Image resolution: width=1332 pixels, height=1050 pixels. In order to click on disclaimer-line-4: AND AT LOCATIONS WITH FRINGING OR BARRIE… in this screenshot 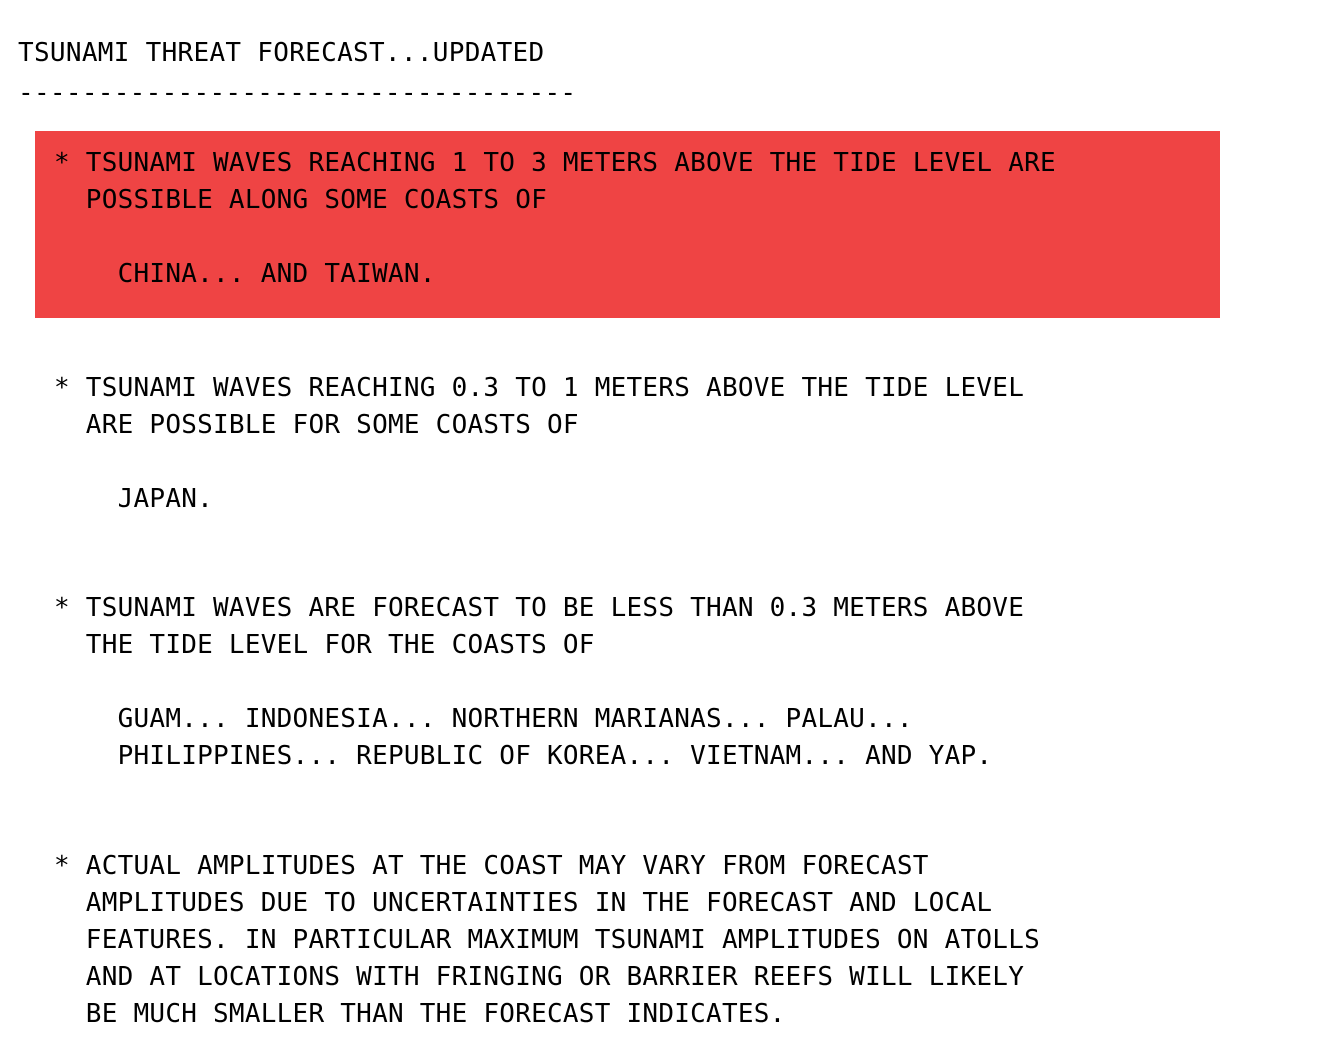, I will do `click(539, 977)`.